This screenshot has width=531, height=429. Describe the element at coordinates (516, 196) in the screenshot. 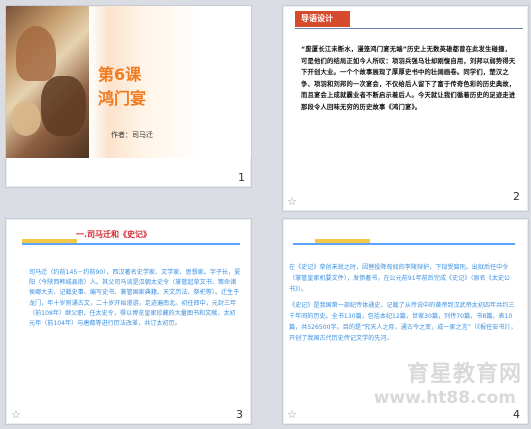

I see `slide-number: 2` at that location.